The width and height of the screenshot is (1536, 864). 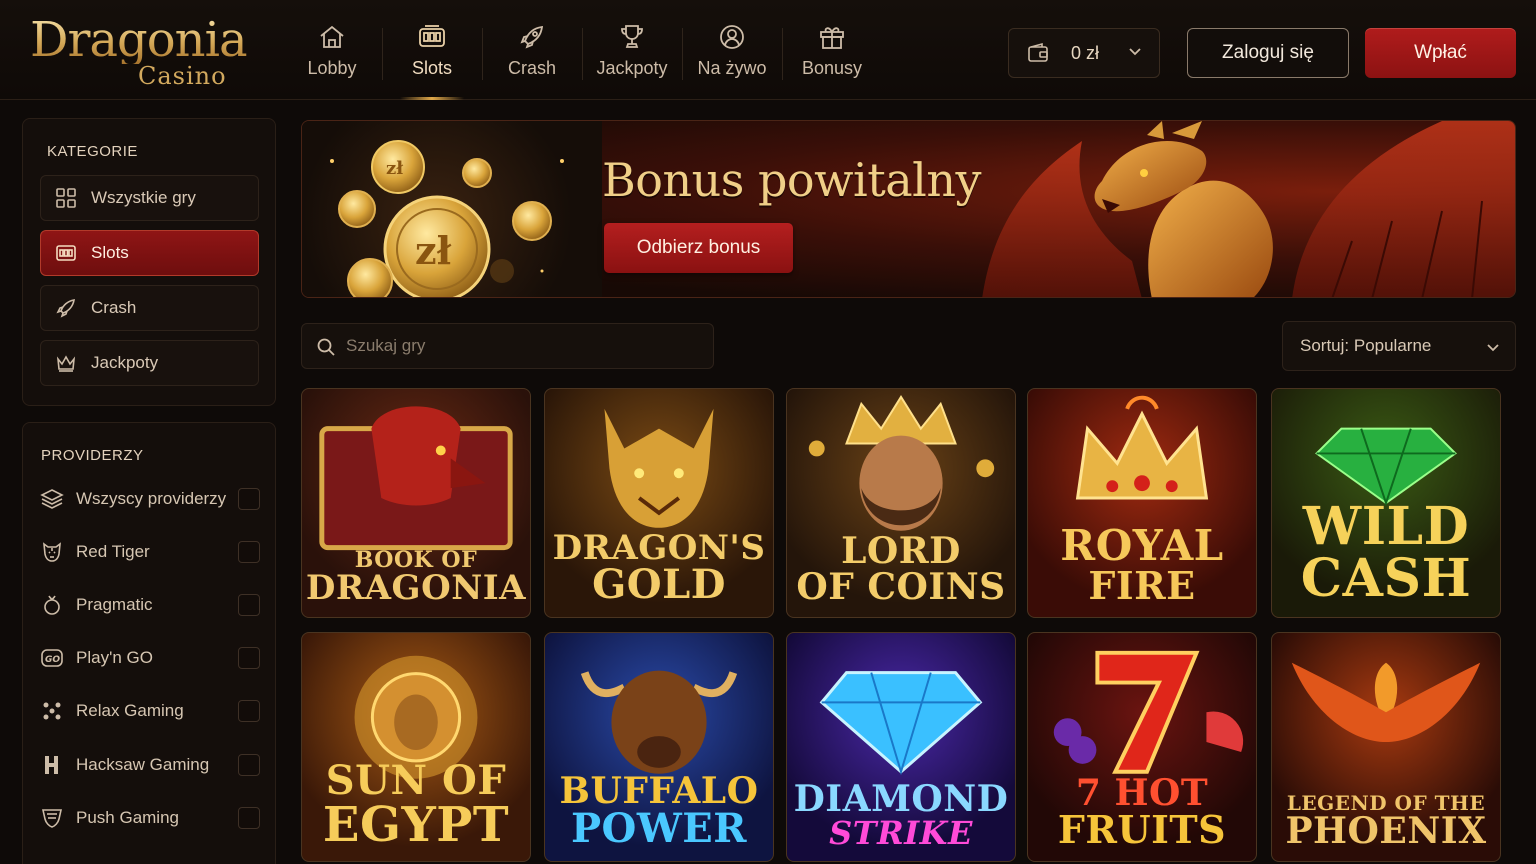 I want to click on category-all-games: Wszystkie gry, so click(x=149, y=198).